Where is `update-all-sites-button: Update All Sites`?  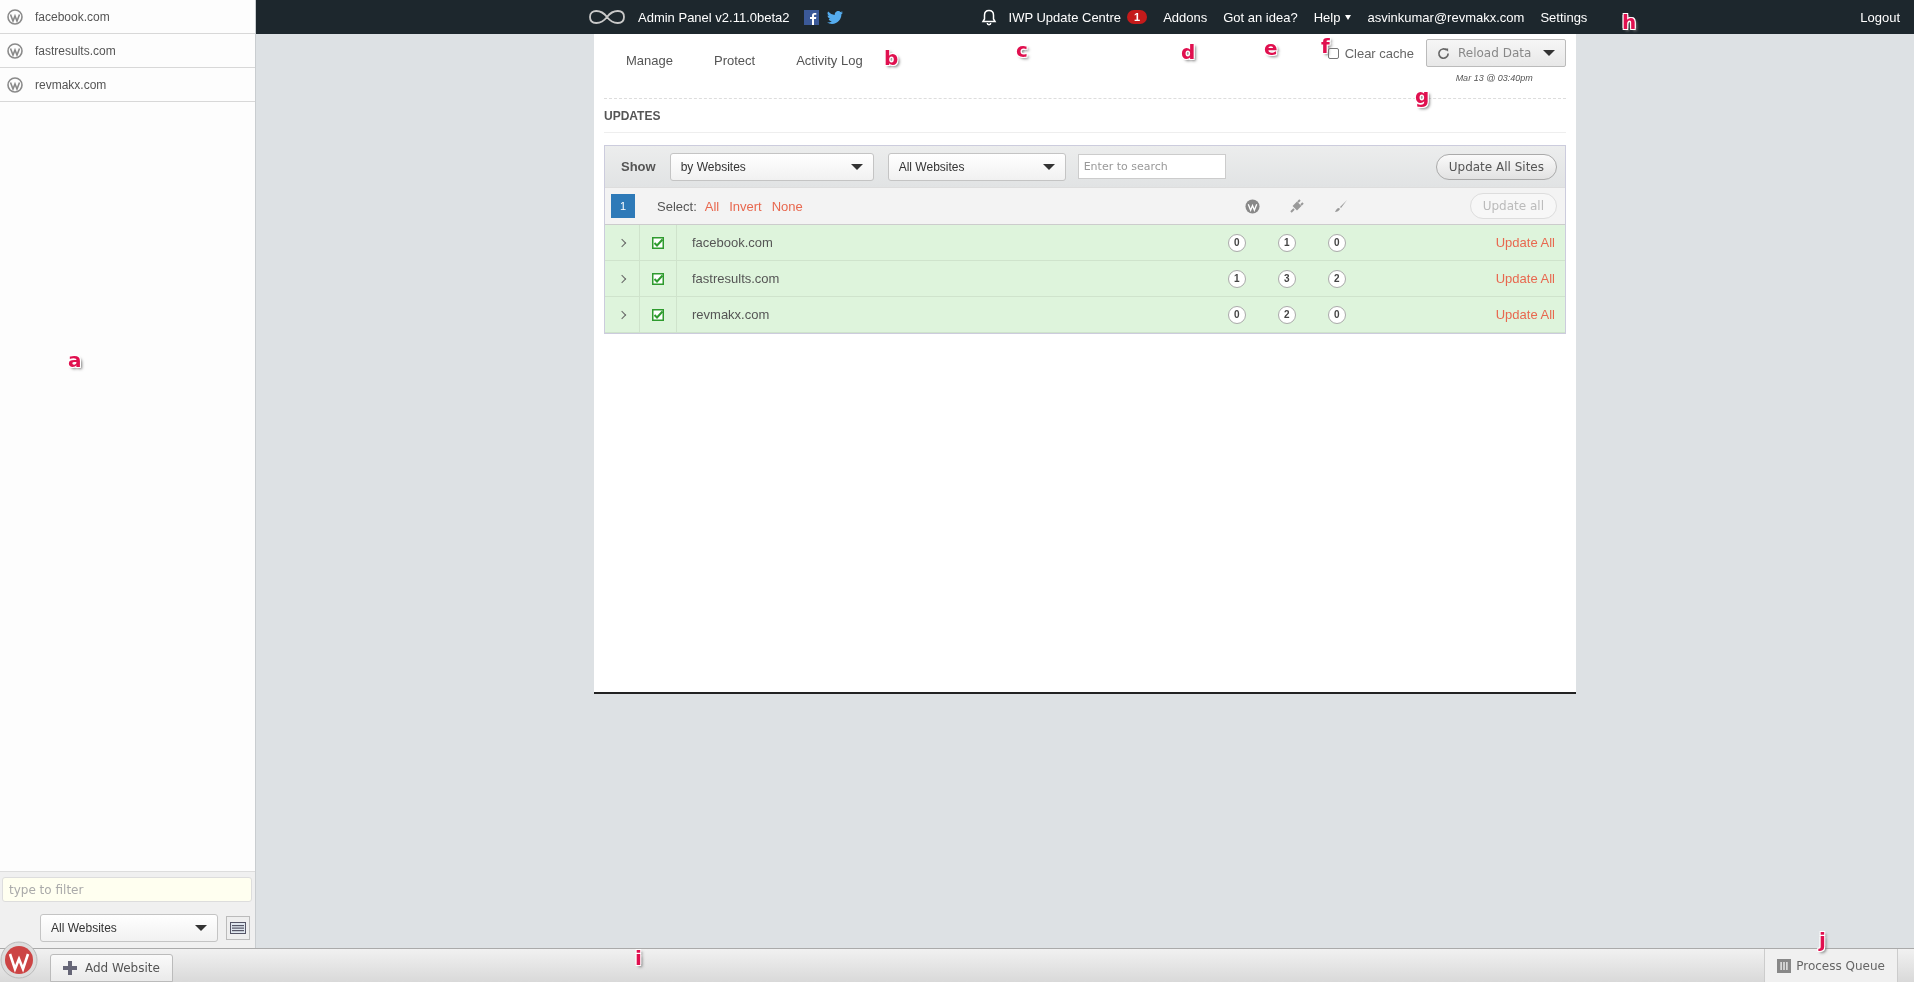 update-all-sites-button: Update All Sites is located at coordinates (1496, 166).